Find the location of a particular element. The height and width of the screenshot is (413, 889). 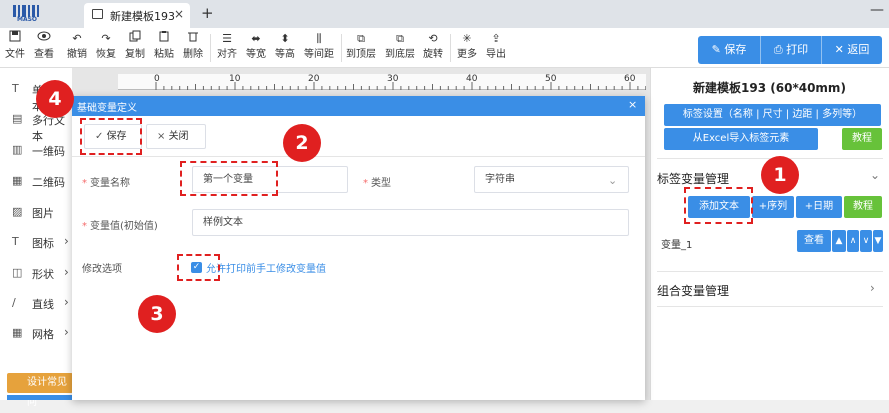

toolbar-copy-button: 复制 is located at coordinates (135, 48).